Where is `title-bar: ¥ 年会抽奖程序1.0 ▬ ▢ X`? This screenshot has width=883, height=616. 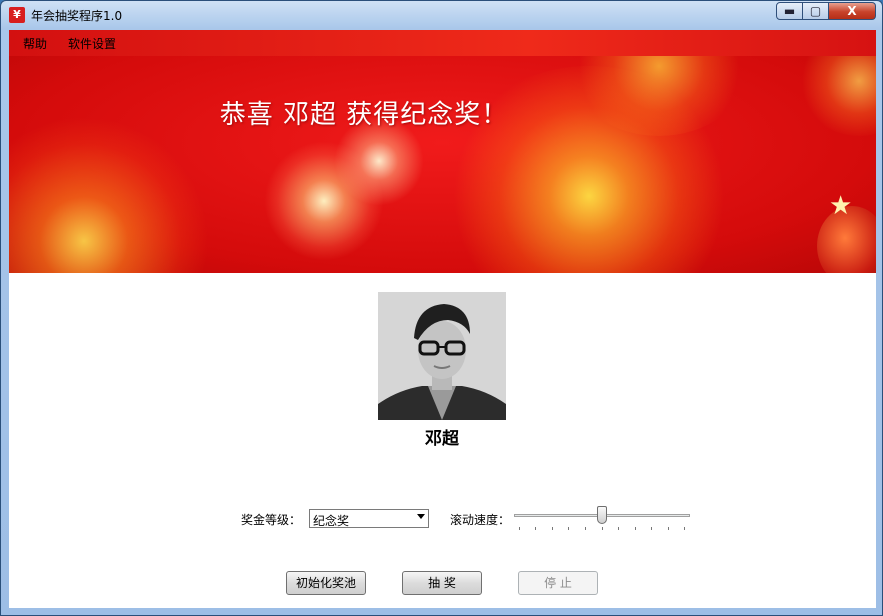
title-bar: ¥ 年会抽奖程序1.0 ▬ ▢ X is located at coordinates (441, 15).